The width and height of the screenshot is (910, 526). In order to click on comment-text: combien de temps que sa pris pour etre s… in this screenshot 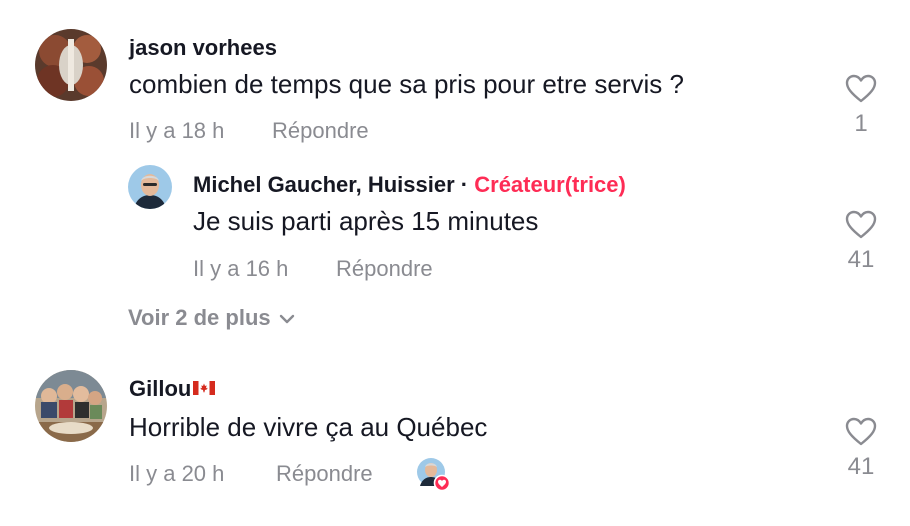, I will do `click(406, 84)`.